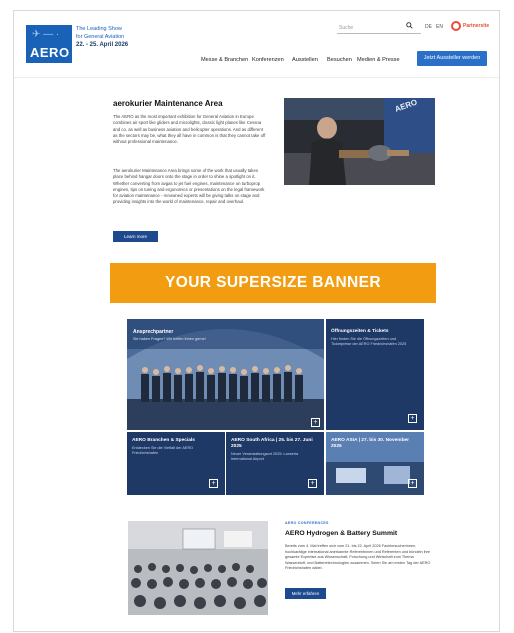  What do you see at coordinates (307, 523) in the screenshot?
I see `conference-eyebrow: AERO CONFERENCES` at bounding box center [307, 523].